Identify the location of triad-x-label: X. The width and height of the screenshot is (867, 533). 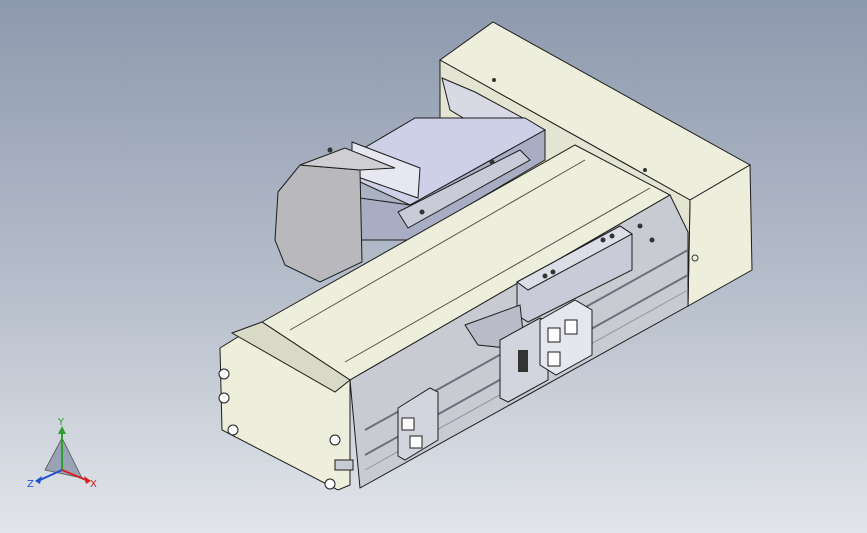
(93, 484).